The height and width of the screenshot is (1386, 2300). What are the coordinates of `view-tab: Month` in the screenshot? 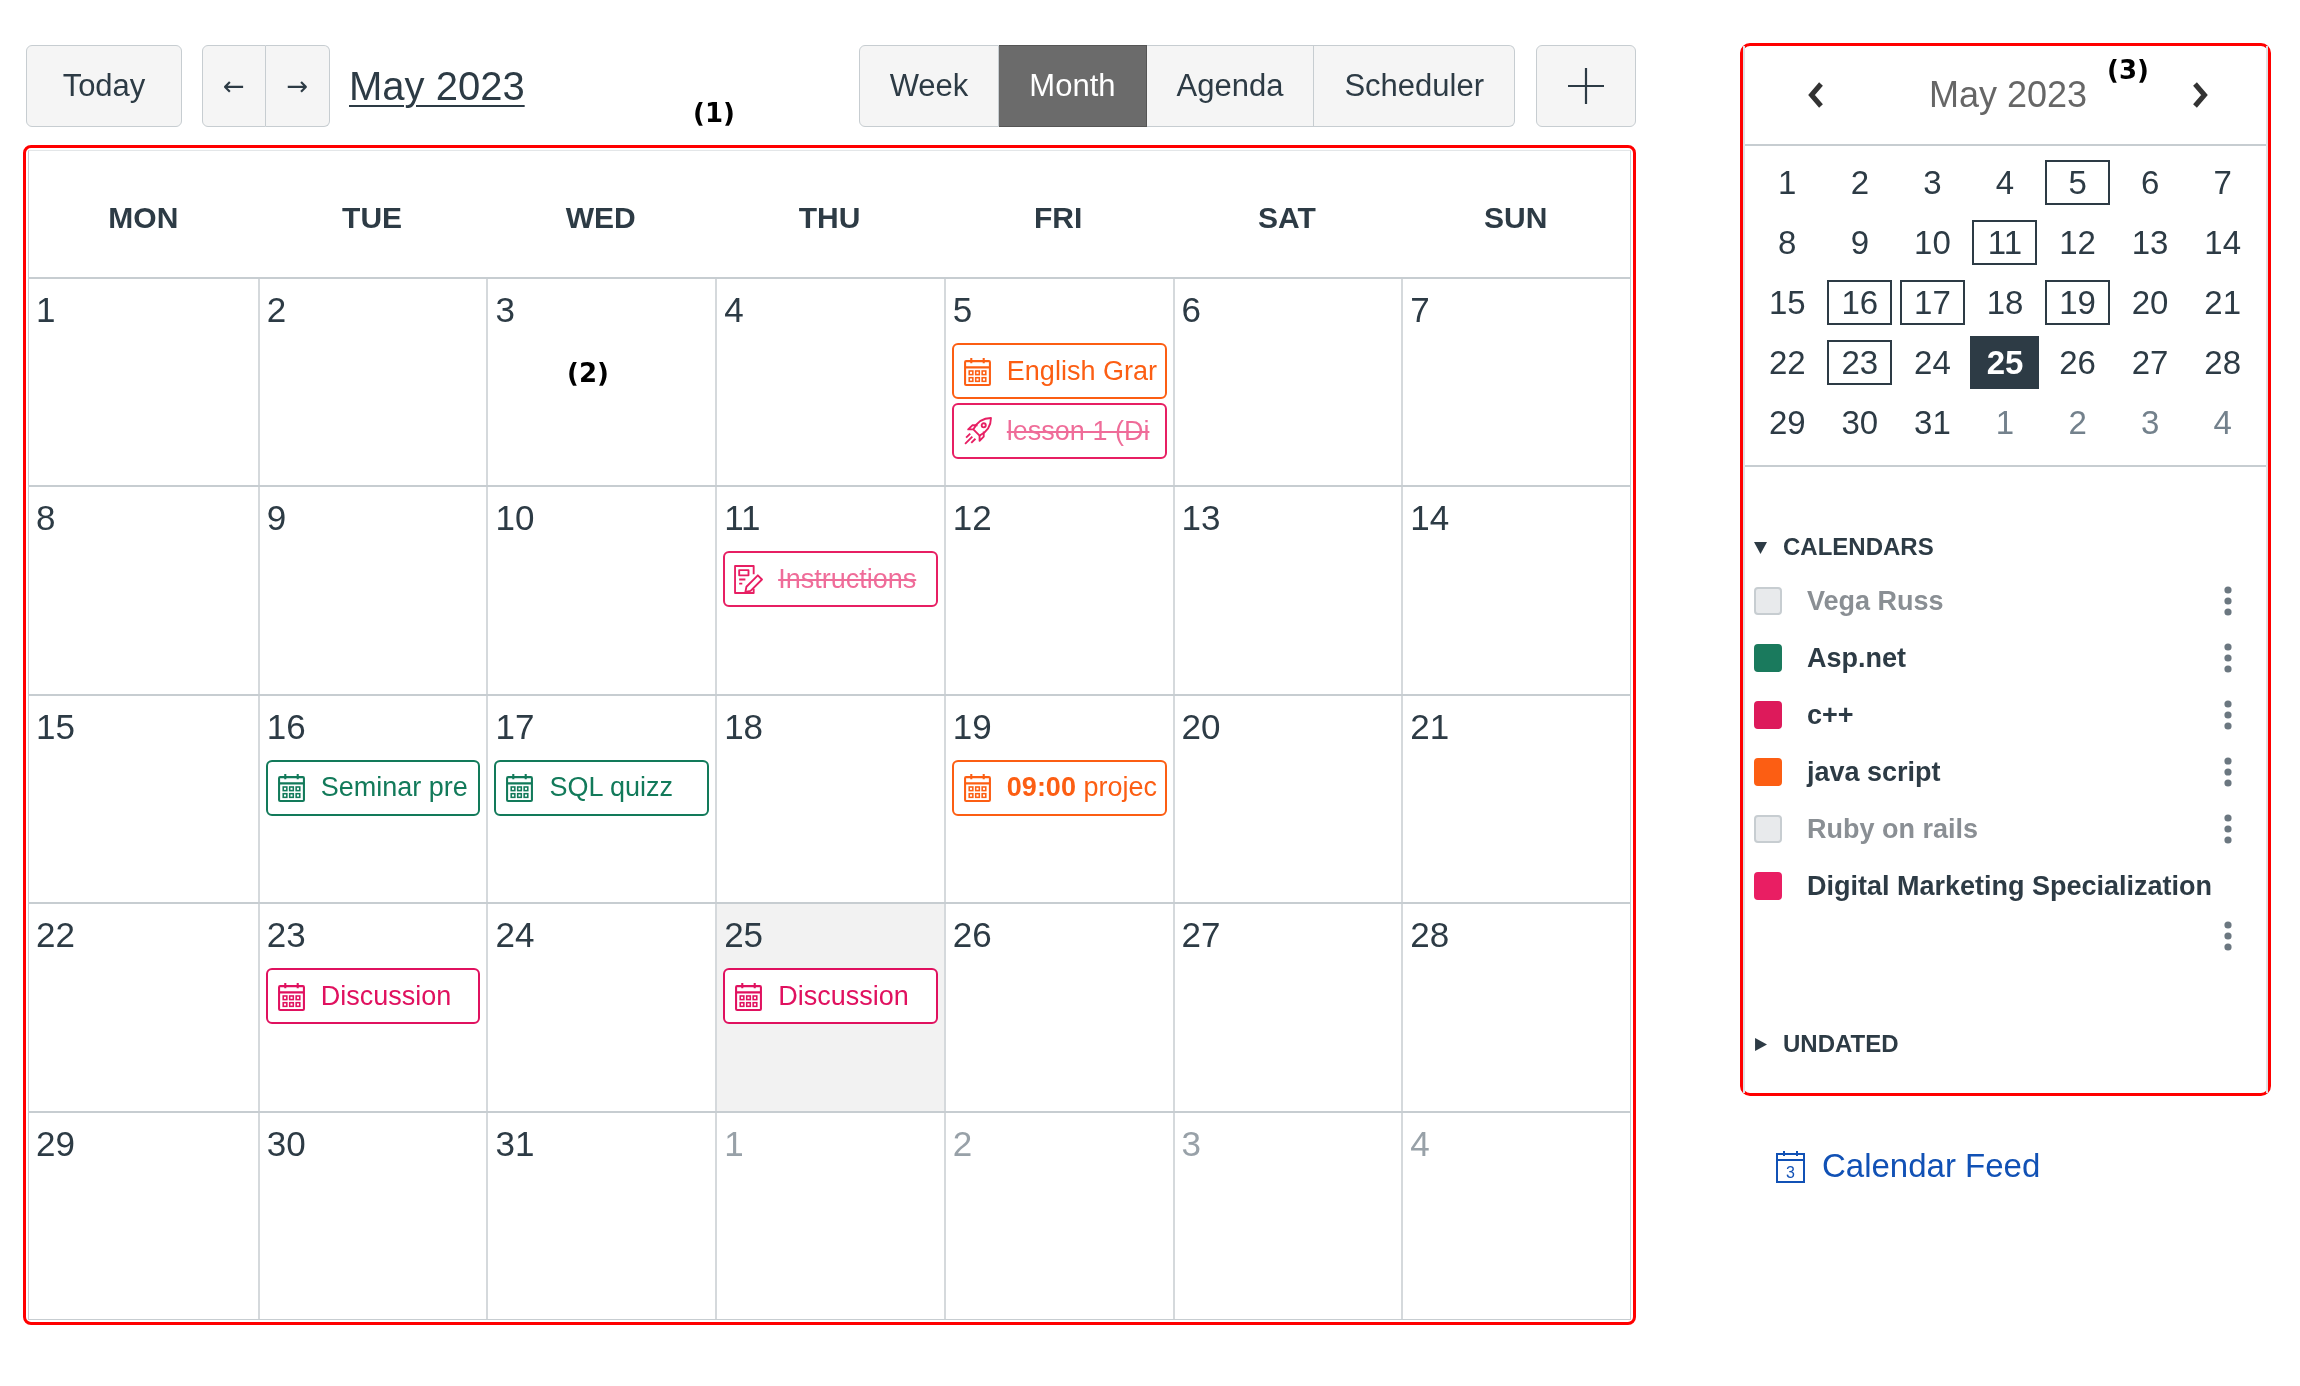 It's located at (1073, 86).